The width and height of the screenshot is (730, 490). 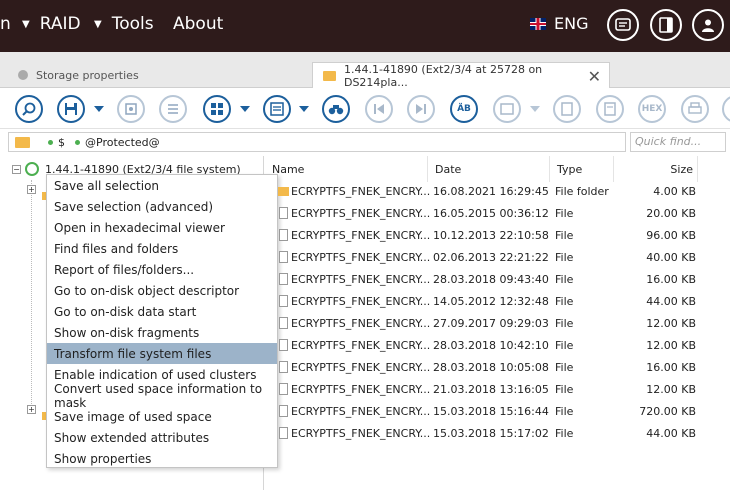 What do you see at coordinates (671, 389) in the screenshot?
I see `file-size: 12.00 KB` at bounding box center [671, 389].